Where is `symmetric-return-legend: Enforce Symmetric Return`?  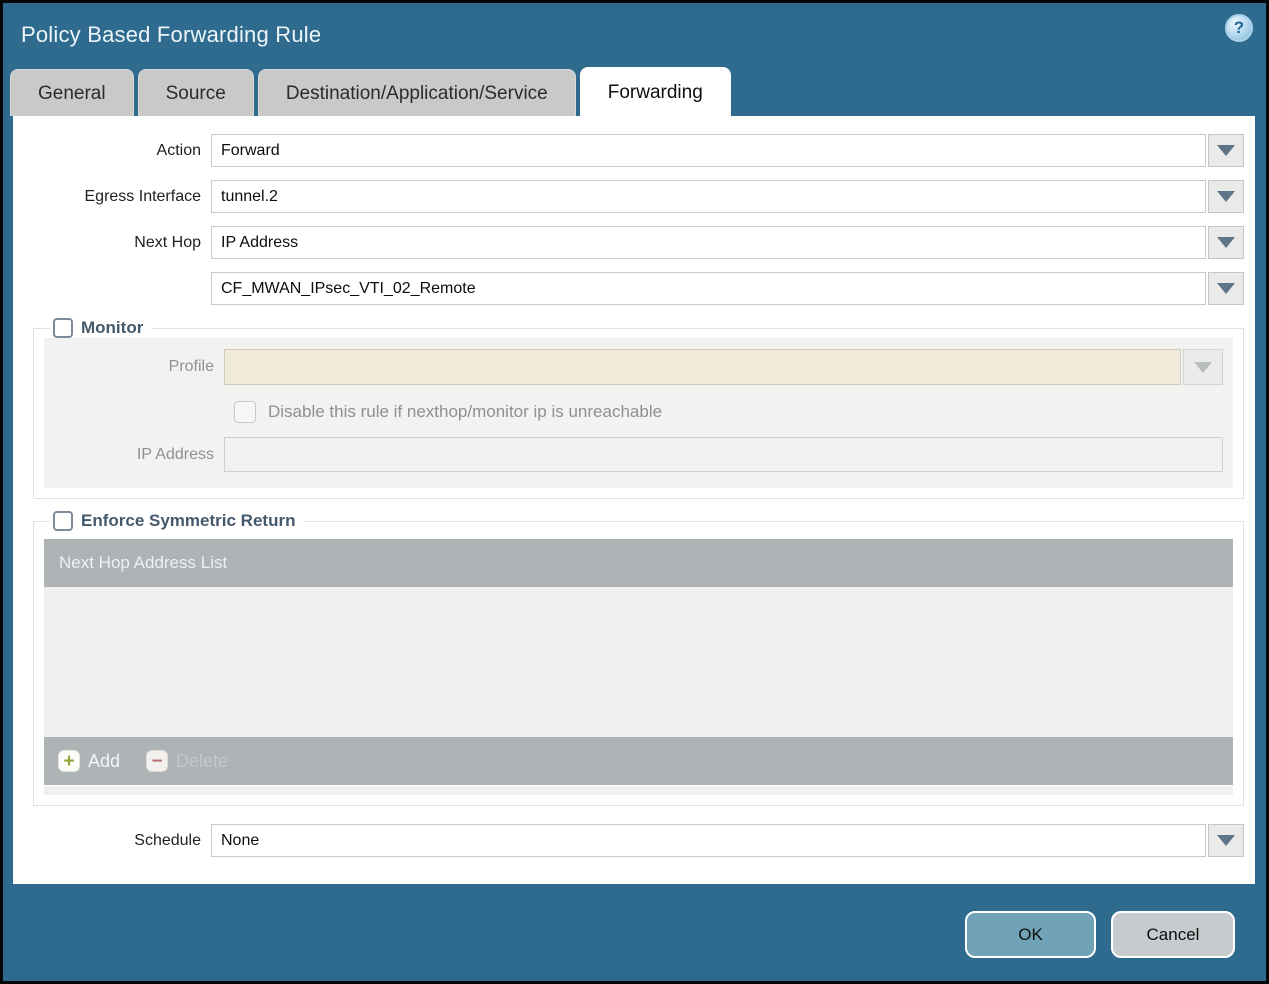
symmetric-return-legend: Enforce Symmetric Return is located at coordinates (176, 521).